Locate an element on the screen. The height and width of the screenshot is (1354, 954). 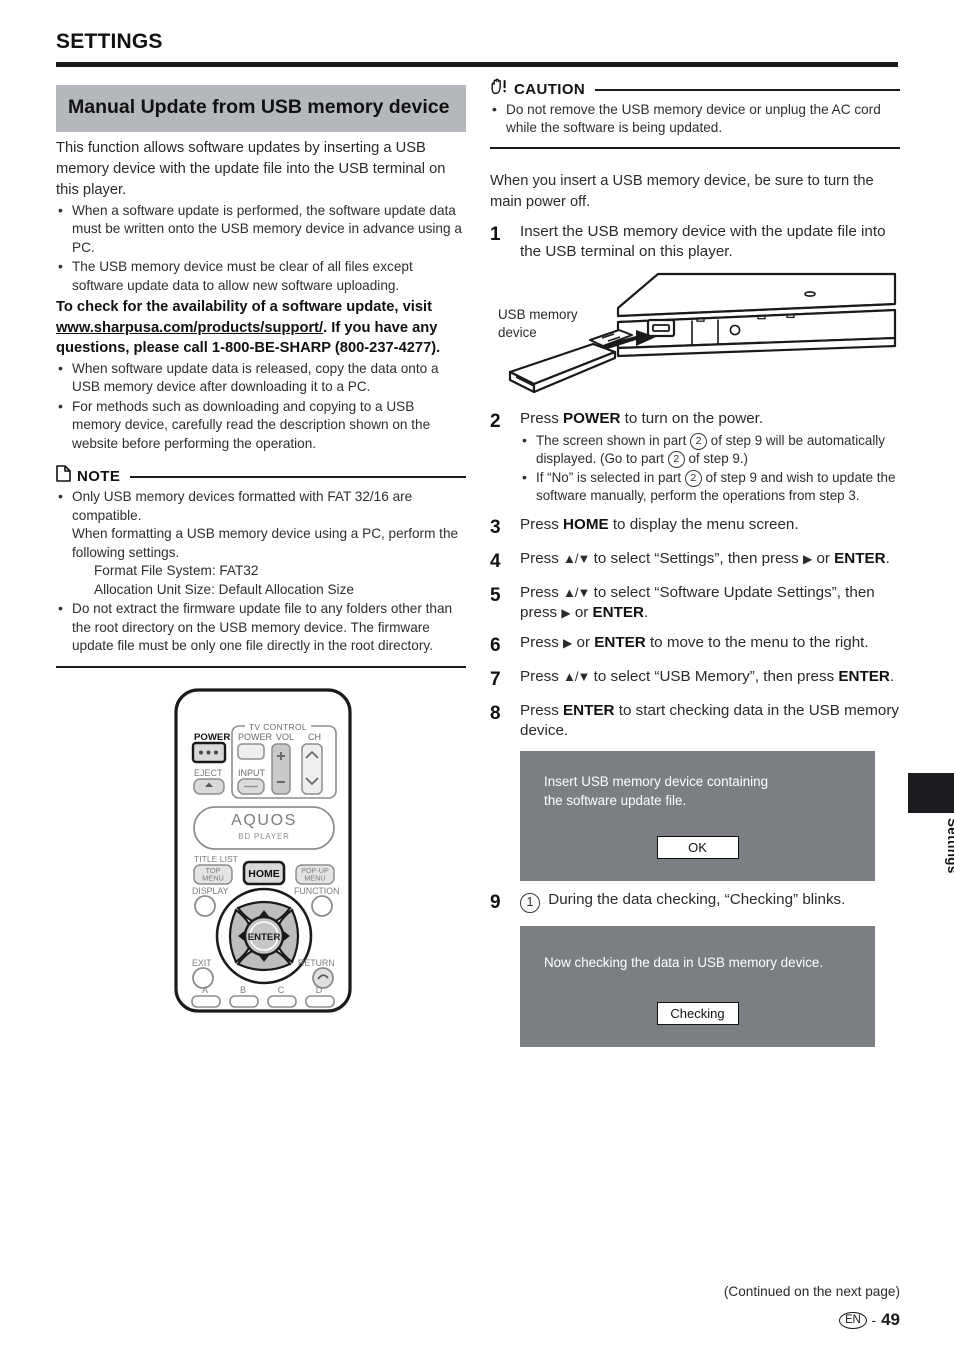
step-3: 3 Press HOME to display the menu screen. is located at coordinates (695, 527).